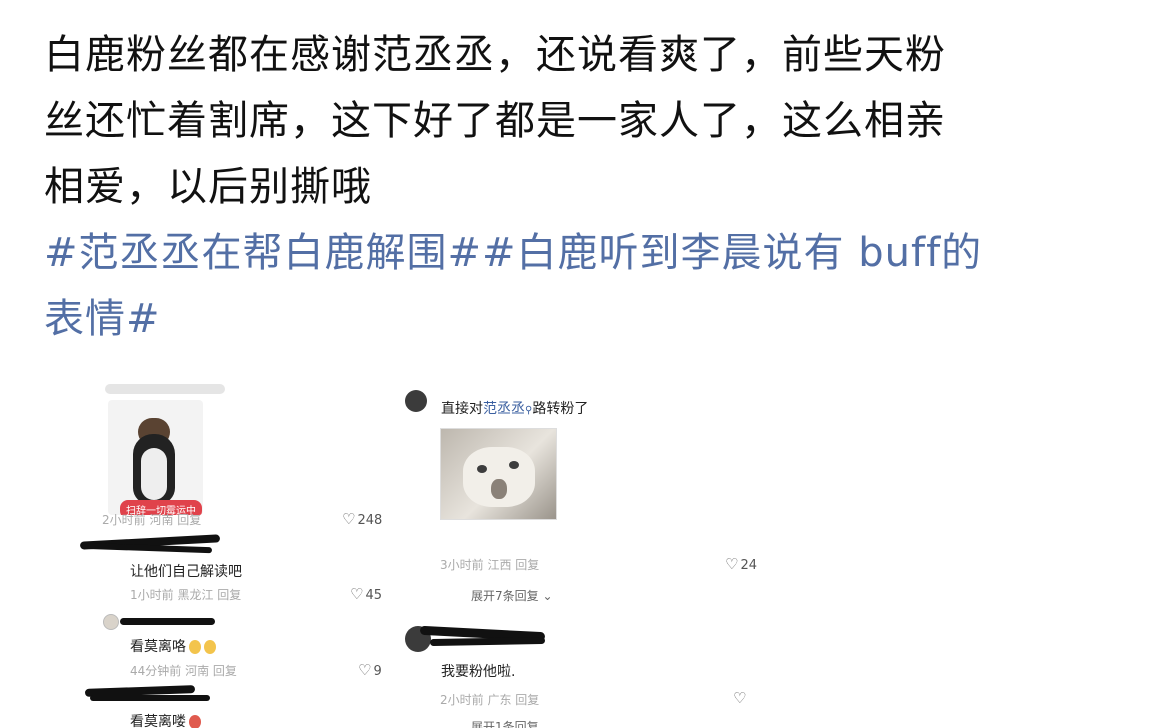 The image size is (1170, 728). What do you see at coordinates (560, 409) in the screenshot?
I see `comment-text-suffix: 路转粉了` at bounding box center [560, 409].